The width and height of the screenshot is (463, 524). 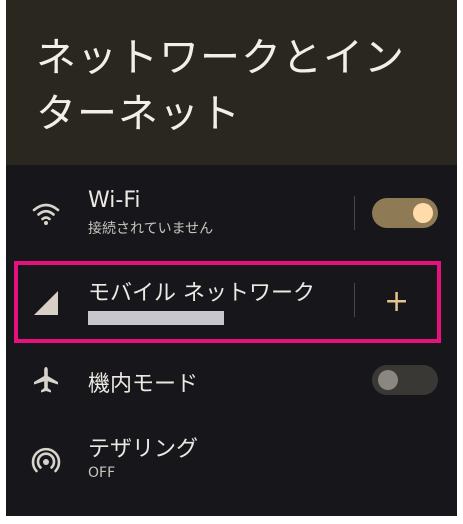 I want to click on airplane-mode-title: 機内モード, so click(x=143, y=384).